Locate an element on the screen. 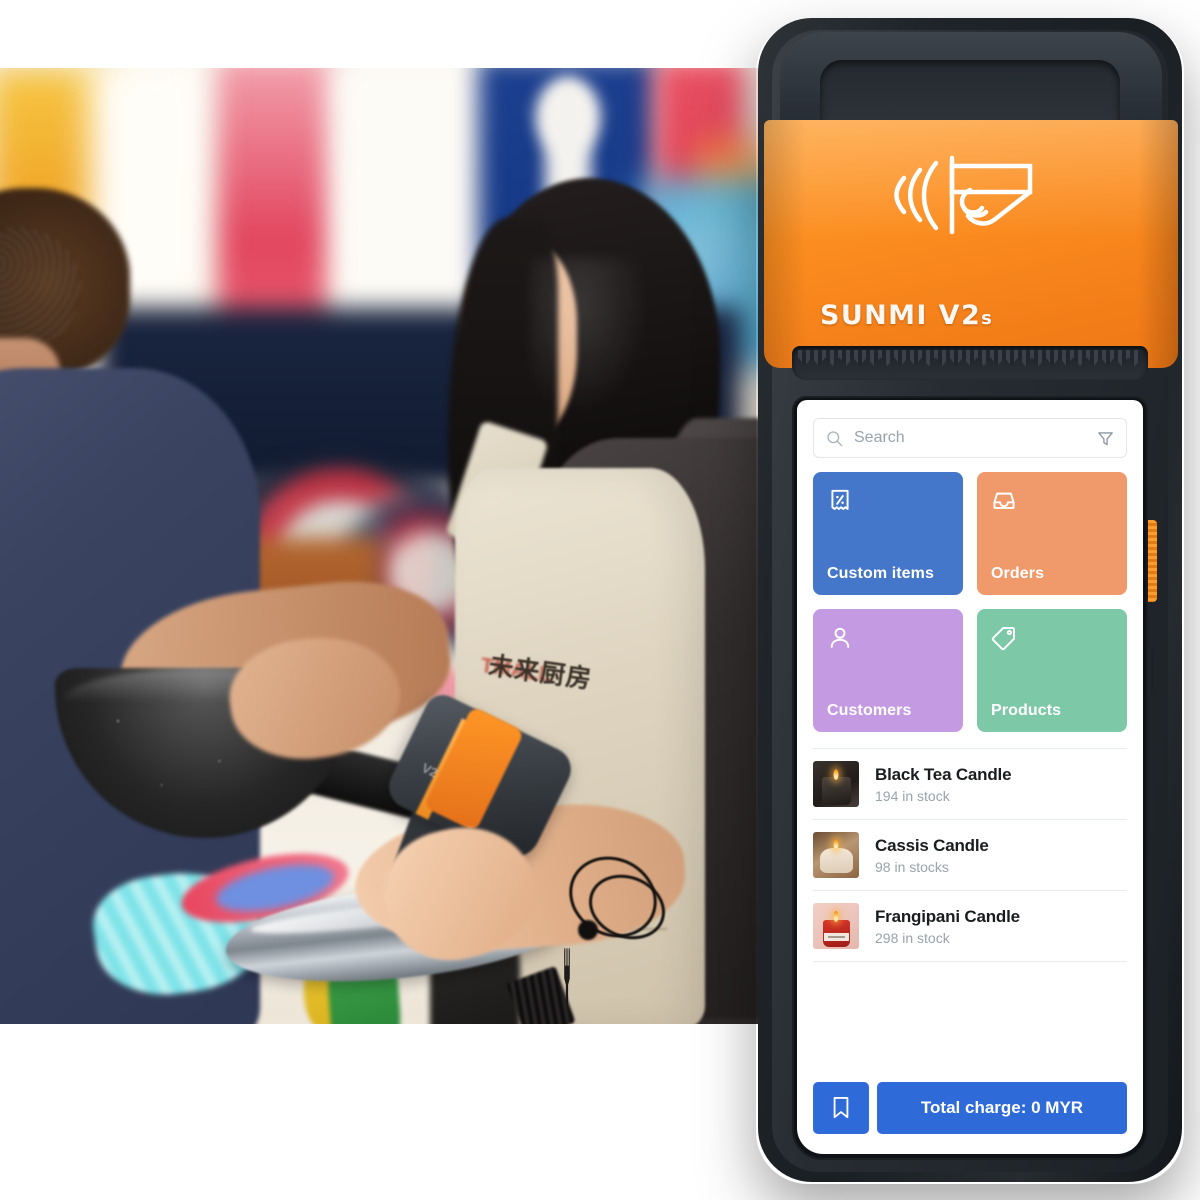 This screenshot has height=1200, width=1200. bookmark-button is located at coordinates (841, 1108).